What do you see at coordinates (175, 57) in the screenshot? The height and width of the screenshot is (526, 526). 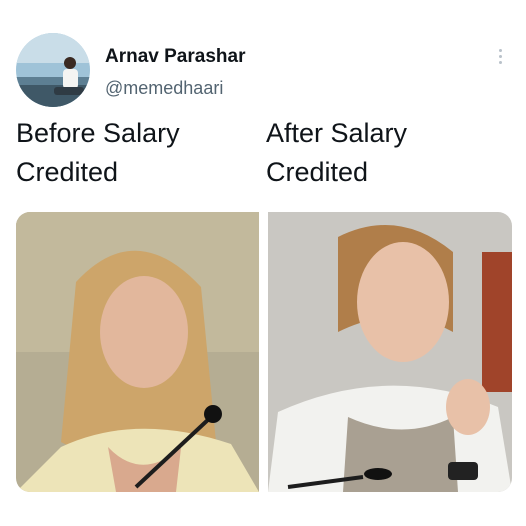 I see `author-name: Arnav Parashar` at bounding box center [175, 57].